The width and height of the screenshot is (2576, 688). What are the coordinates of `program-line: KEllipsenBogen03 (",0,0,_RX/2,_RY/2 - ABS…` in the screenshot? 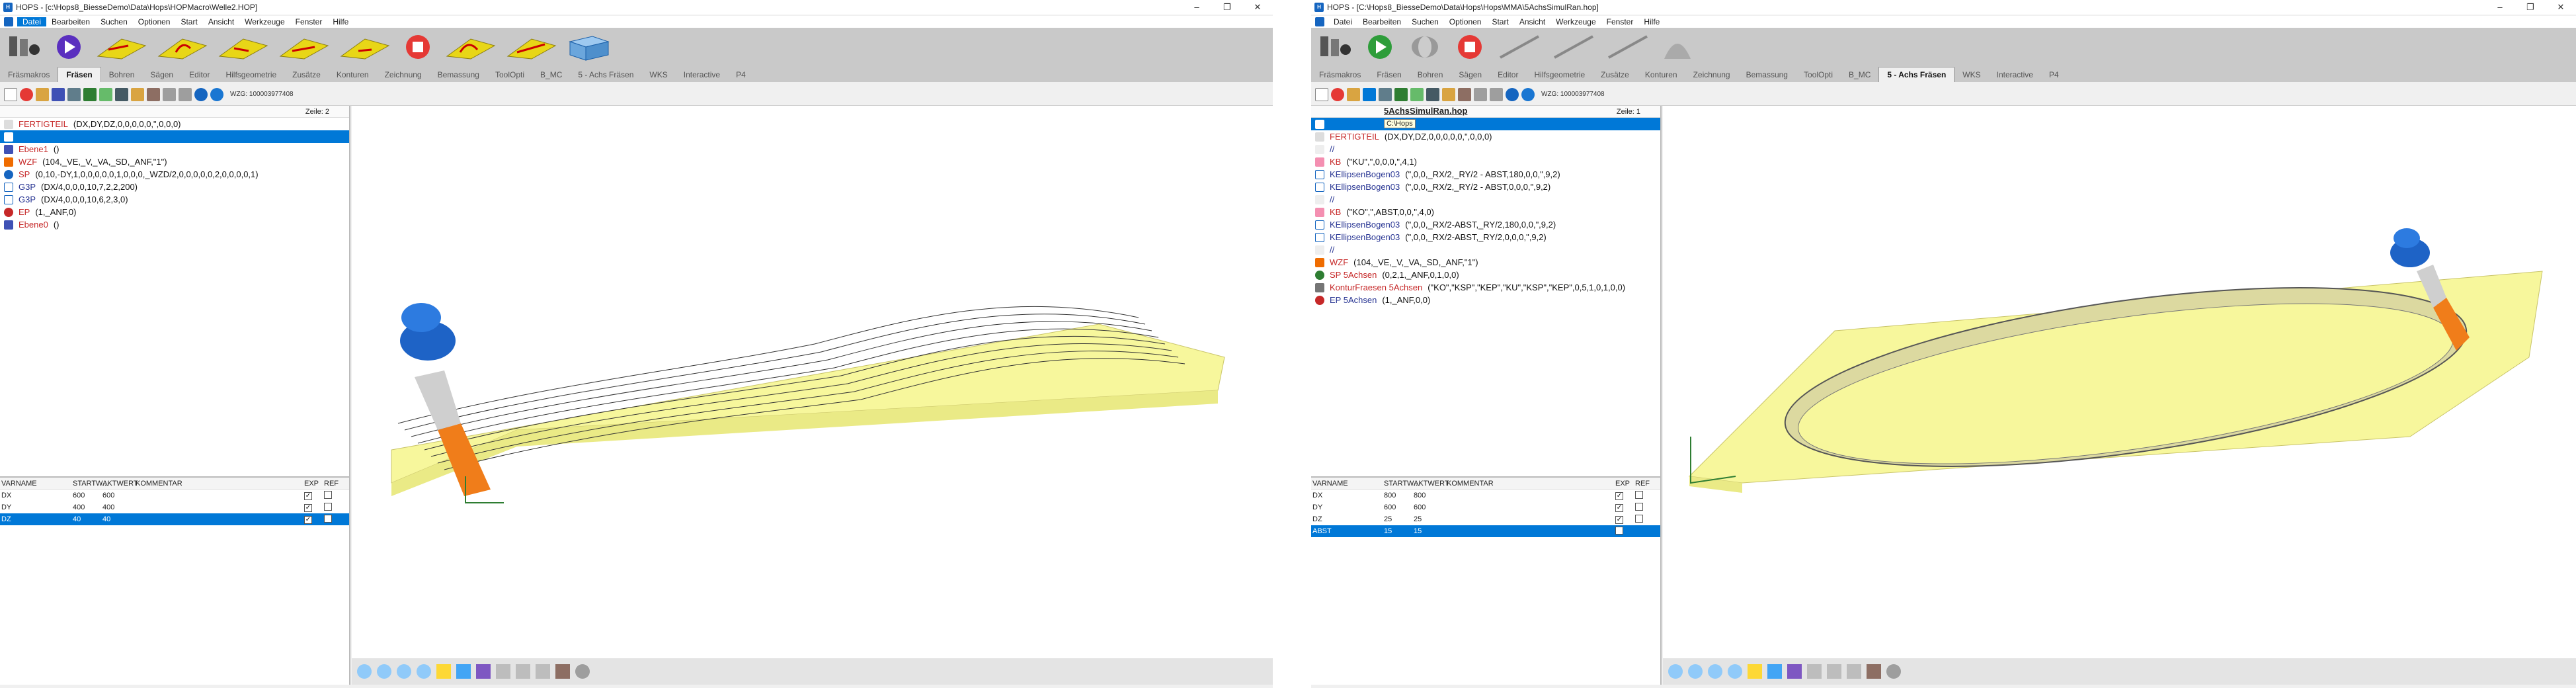 It's located at (1485, 174).